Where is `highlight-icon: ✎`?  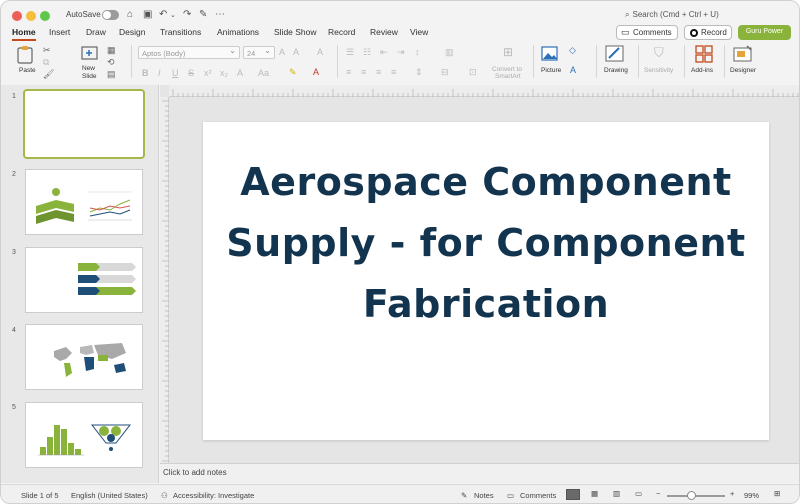
highlight-icon: ✎ is located at coordinates (293, 72).